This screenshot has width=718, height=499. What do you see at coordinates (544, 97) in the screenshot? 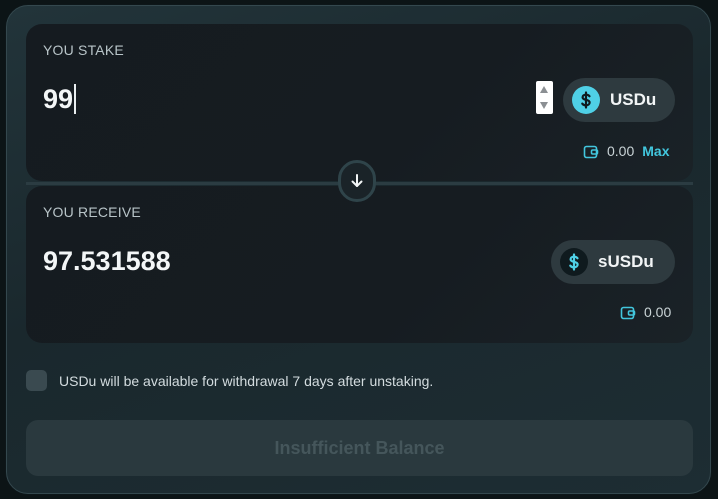
I see `amount-stepper` at bounding box center [544, 97].